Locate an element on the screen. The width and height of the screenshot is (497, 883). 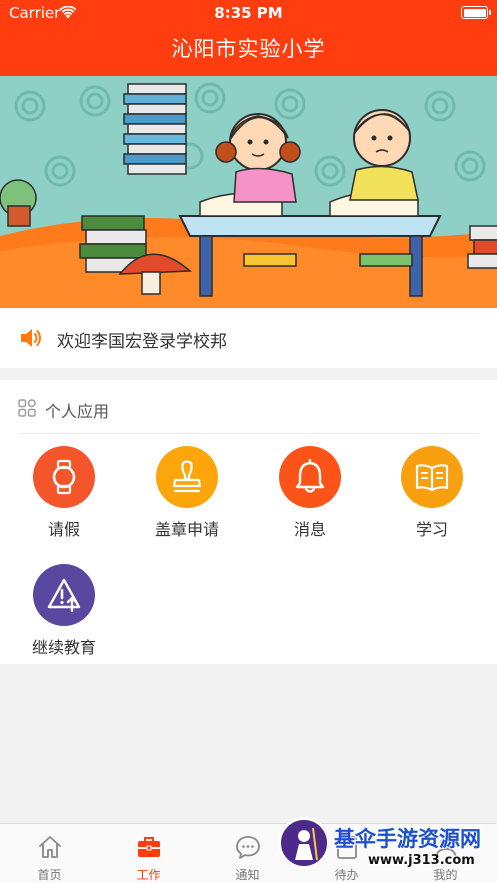
app-continuing-education: 继续教育 is located at coordinates (64, 612).